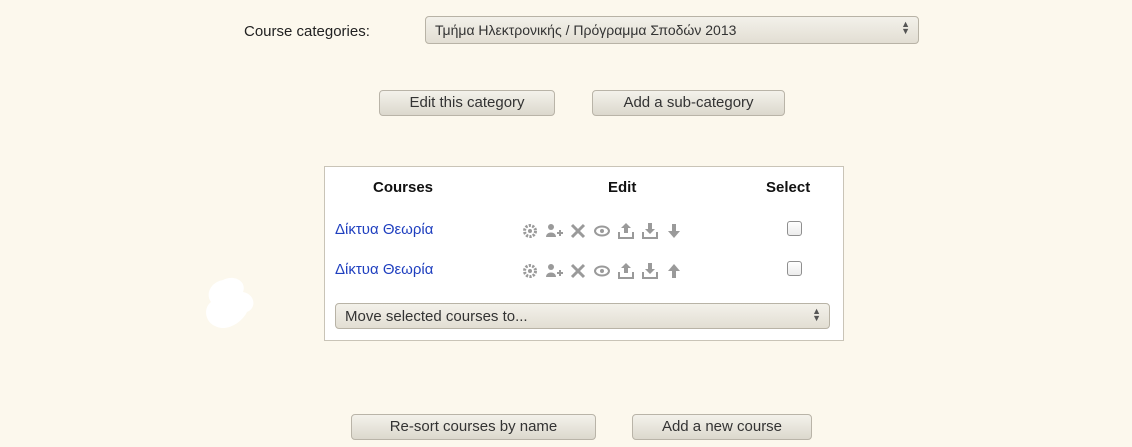 The width and height of the screenshot is (1132, 447). What do you see at coordinates (473, 427) in the screenshot?
I see `resort-courses-button: Re-sort courses by name` at bounding box center [473, 427].